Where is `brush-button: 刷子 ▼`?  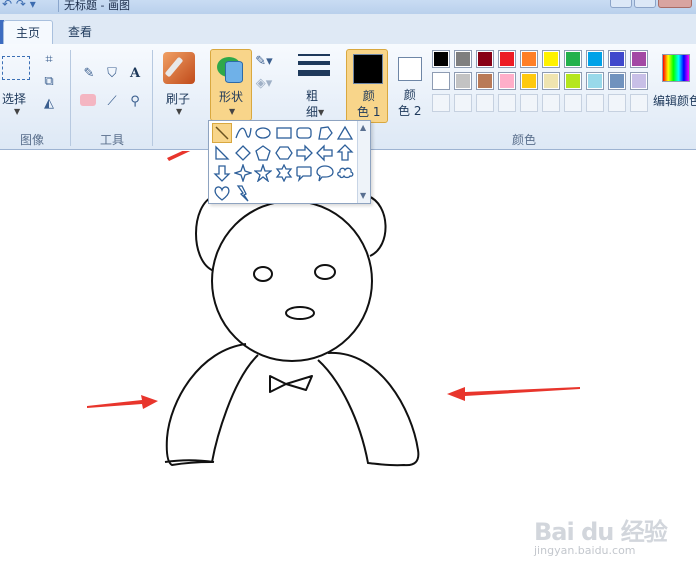 brush-button: 刷子 ▼ is located at coordinates (179, 85).